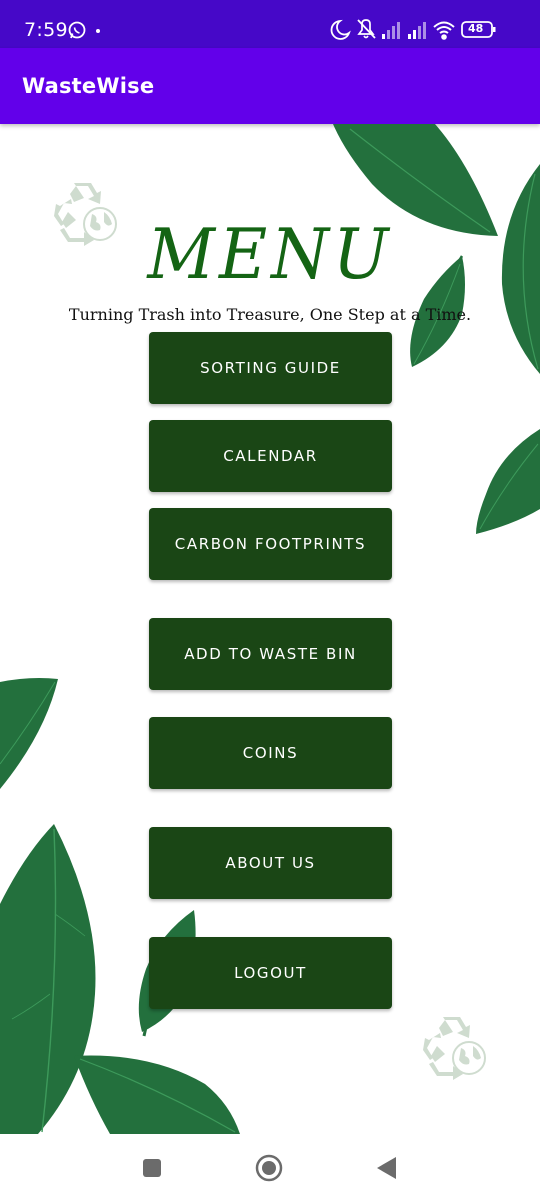  What do you see at coordinates (98, 31) in the screenshot?
I see `dot-icon` at bounding box center [98, 31].